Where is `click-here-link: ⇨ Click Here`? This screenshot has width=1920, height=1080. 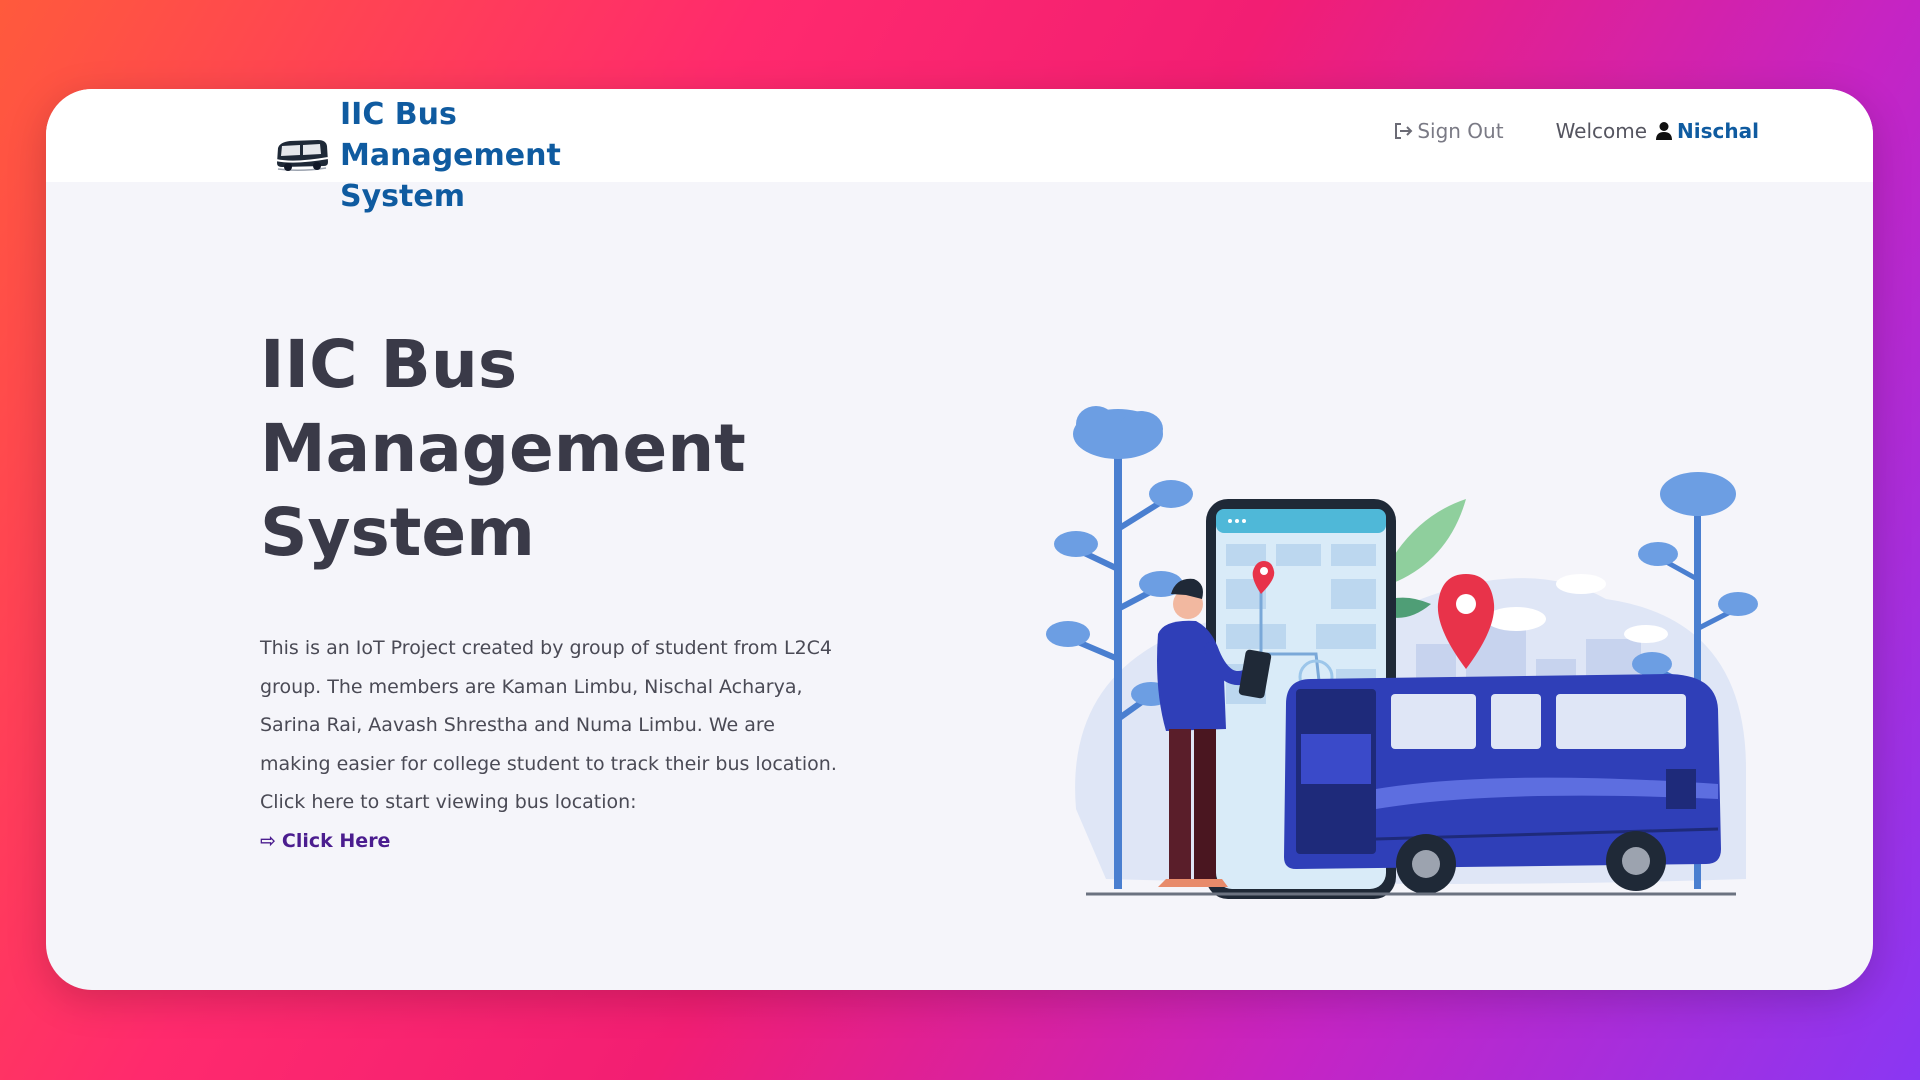
click-here-link: ⇨ Click Here is located at coordinates (325, 841).